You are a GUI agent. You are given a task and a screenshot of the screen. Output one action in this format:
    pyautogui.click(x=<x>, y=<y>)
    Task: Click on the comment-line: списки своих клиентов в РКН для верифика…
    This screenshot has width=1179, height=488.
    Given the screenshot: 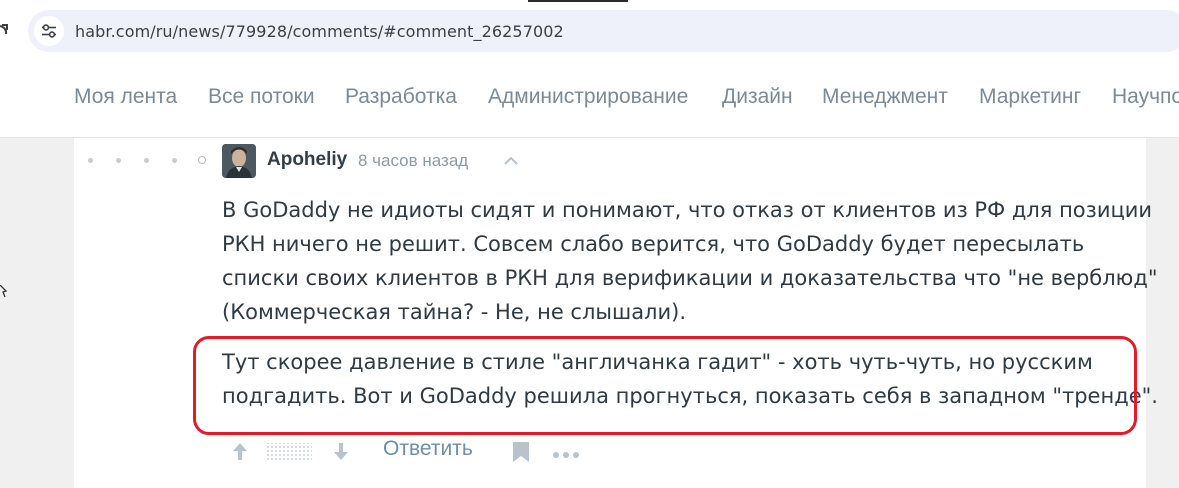 What is the action you would take?
    pyautogui.click(x=690, y=278)
    